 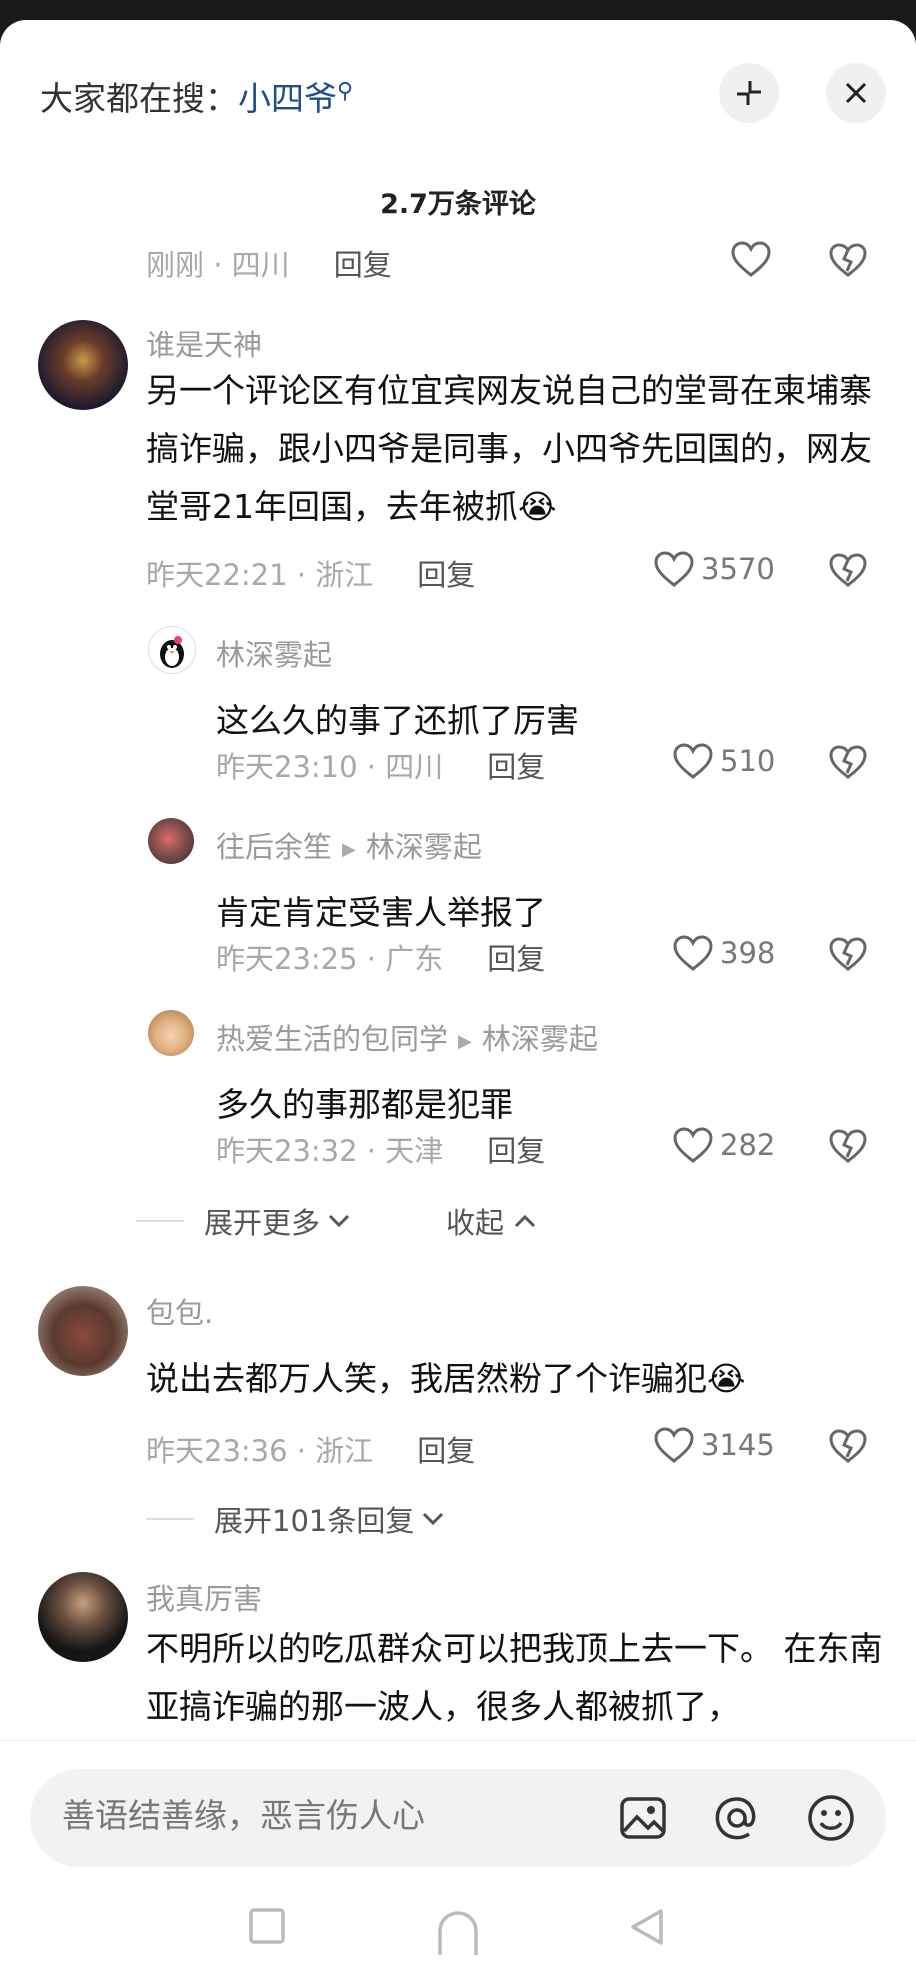 What do you see at coordinates (274, 653) in the screenshot?
I see `reply-username: 林深雾起` at bounding box center [274, 653].